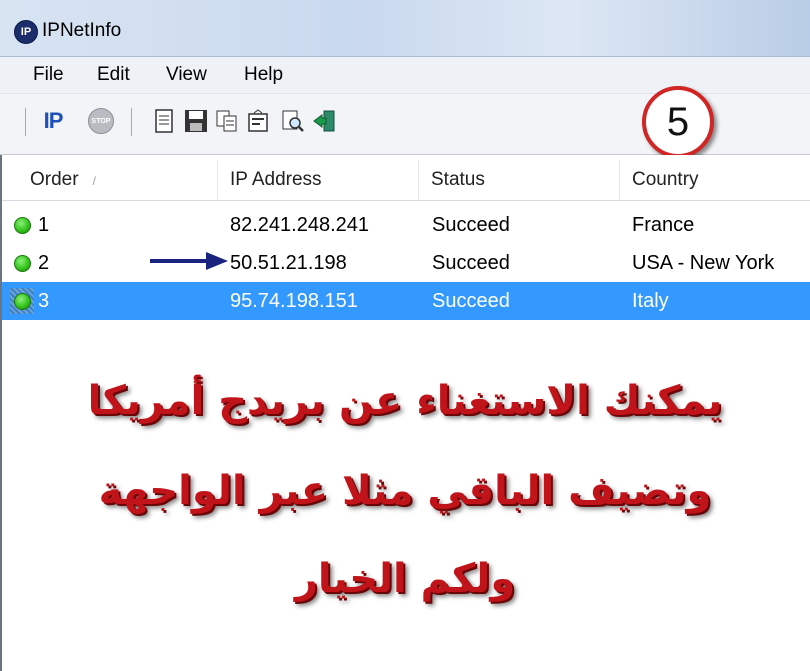 The image size is (810, 671). I want to click on table-row: 1 82.241.248.241 Succeed France, so click(405, 225).